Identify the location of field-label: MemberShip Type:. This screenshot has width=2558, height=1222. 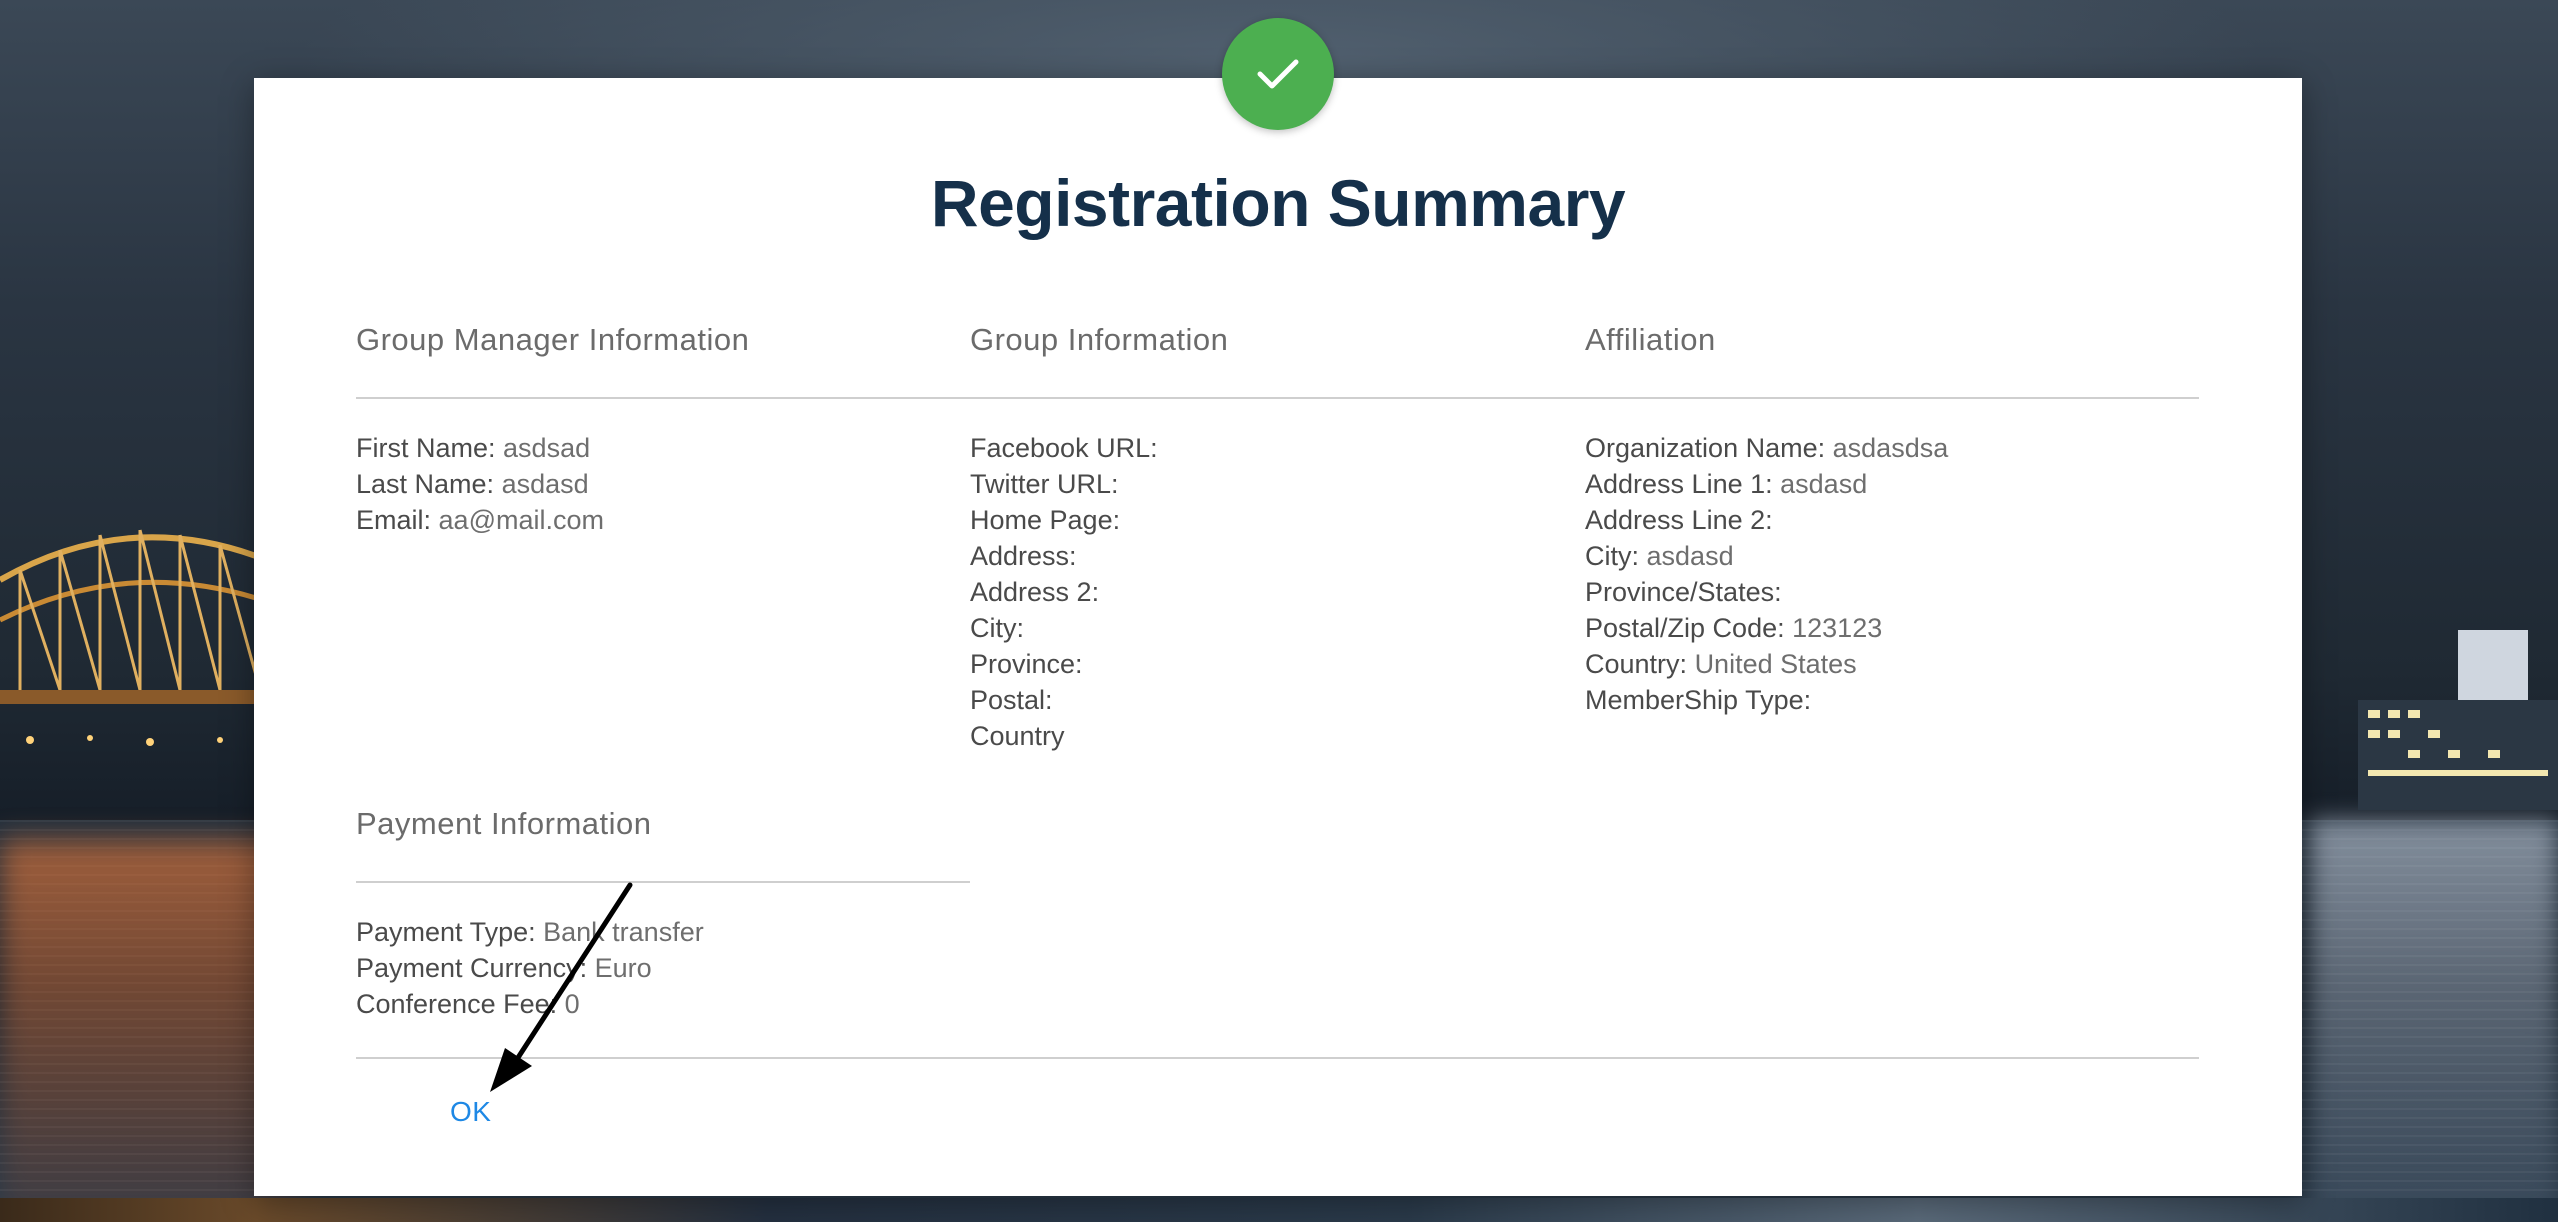
(1698, 700).